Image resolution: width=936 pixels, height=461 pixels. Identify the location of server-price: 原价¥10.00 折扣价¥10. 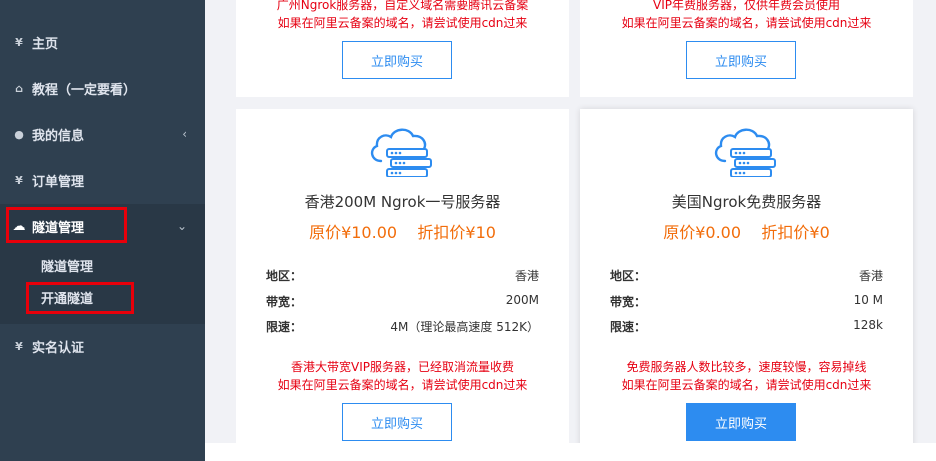
(402, 232).